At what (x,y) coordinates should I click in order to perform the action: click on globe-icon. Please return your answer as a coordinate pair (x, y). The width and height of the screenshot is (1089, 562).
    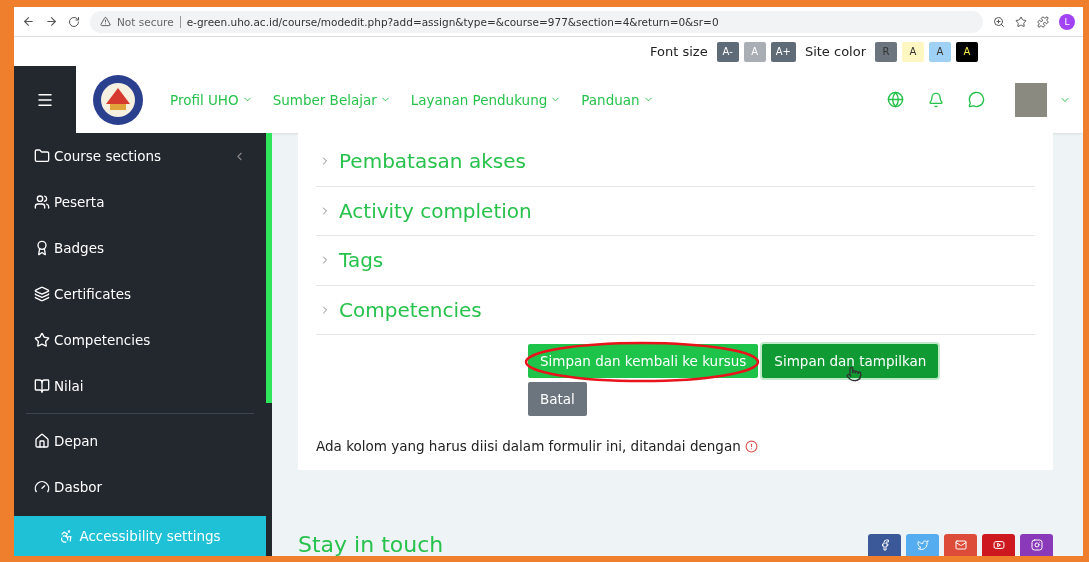
    Looking at the image, I should click on (895, 99).